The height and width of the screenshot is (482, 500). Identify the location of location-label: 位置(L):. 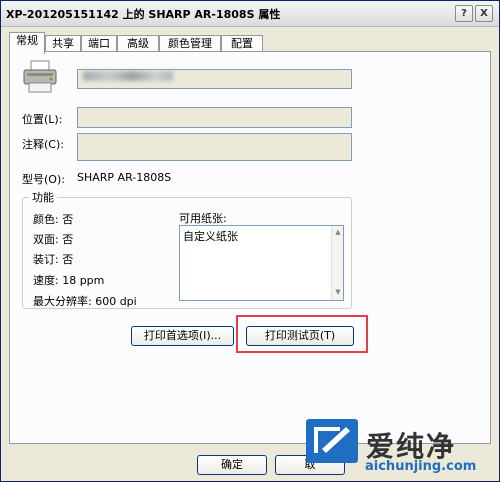
(42, 119).